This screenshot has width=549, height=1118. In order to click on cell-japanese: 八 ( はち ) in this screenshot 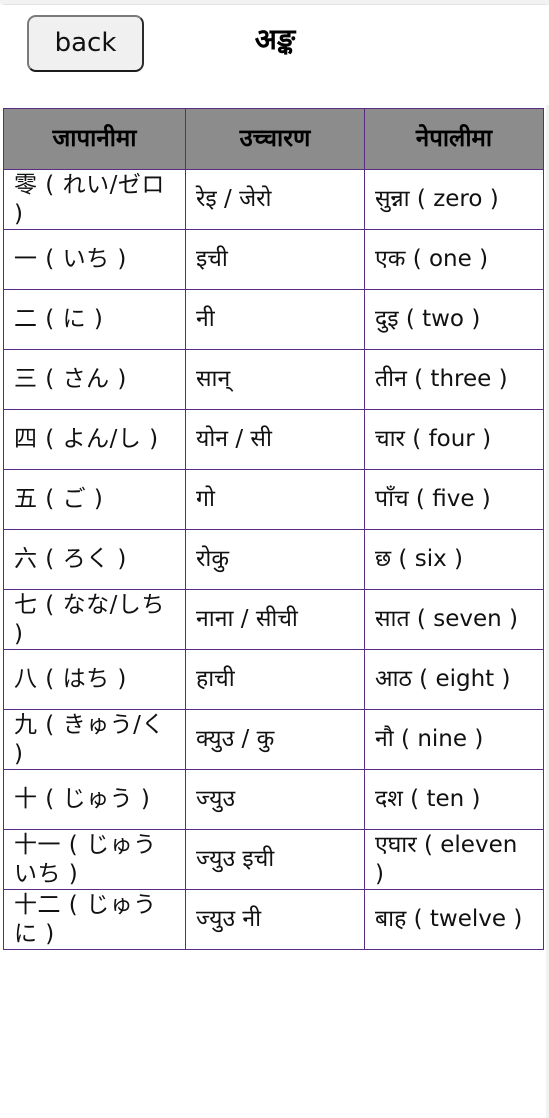, I will do `click(94, 679)`.